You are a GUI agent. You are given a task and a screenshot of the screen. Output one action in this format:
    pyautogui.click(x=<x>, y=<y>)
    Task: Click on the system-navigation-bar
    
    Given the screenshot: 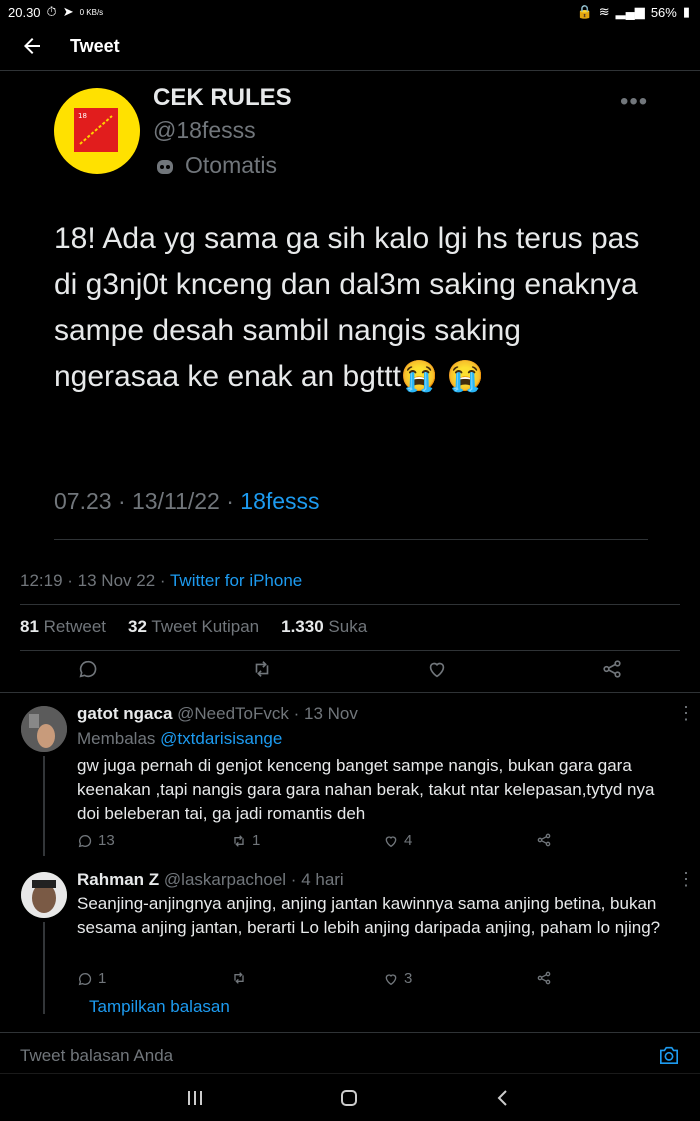 What is the action you would take?
    pyautogui.click(x=350, y=1097)
    